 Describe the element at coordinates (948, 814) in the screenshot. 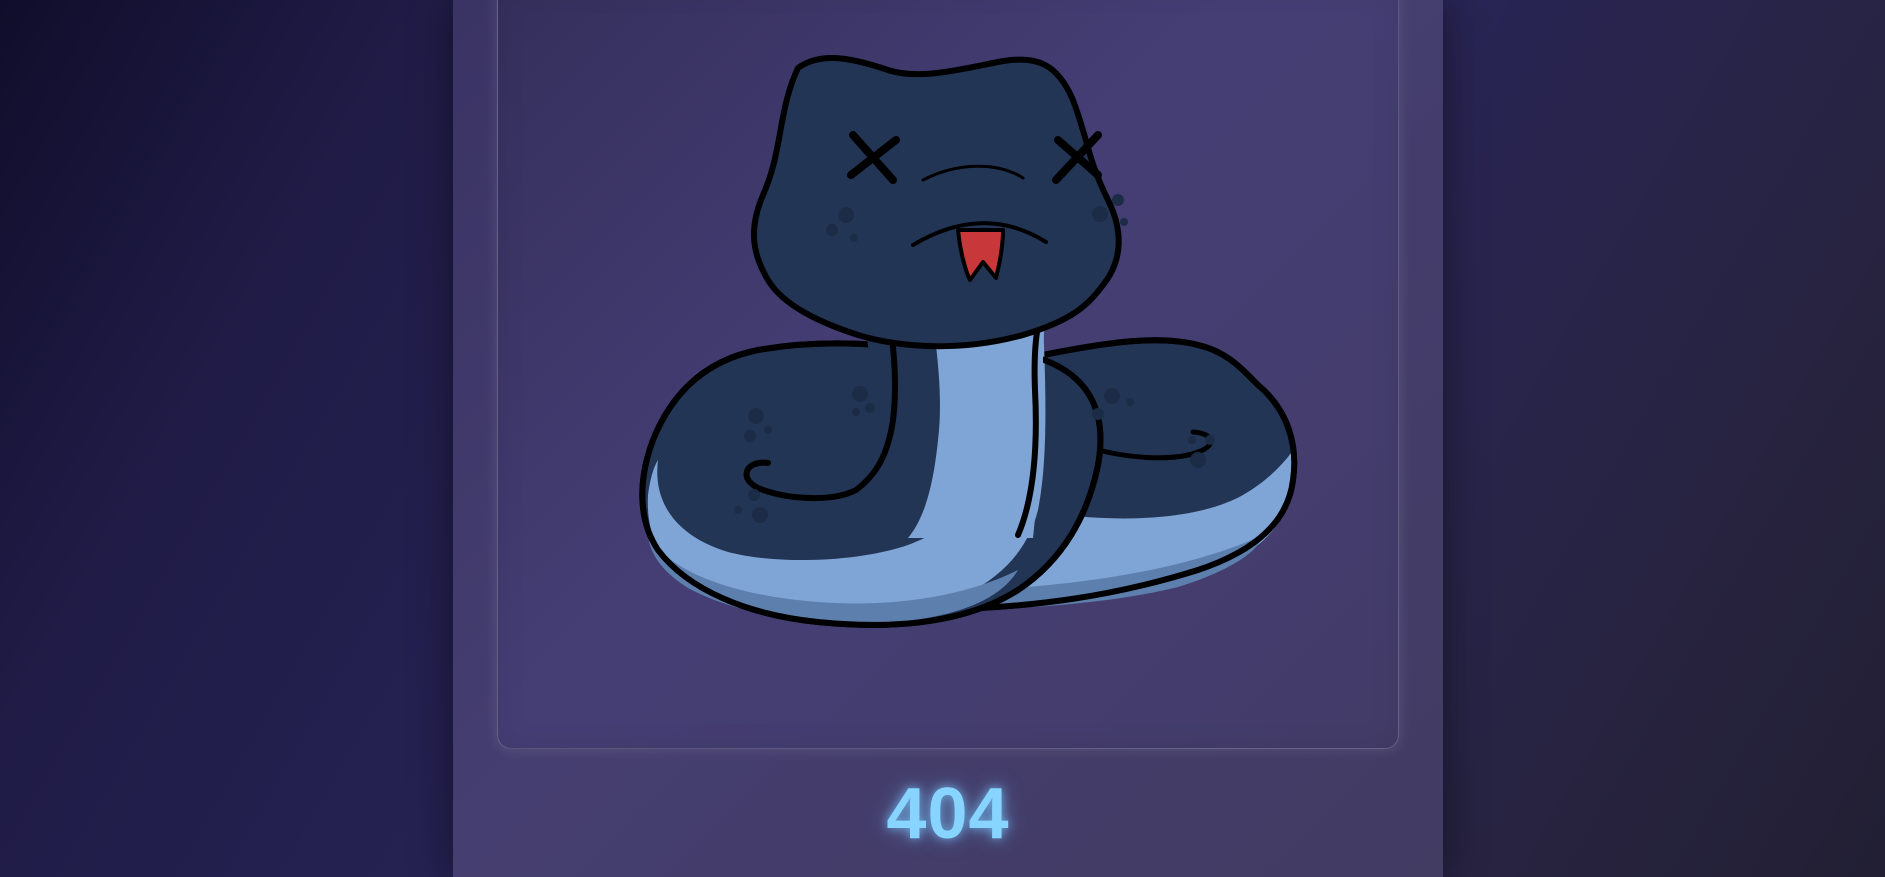

I see `error-code: 404` at that location.